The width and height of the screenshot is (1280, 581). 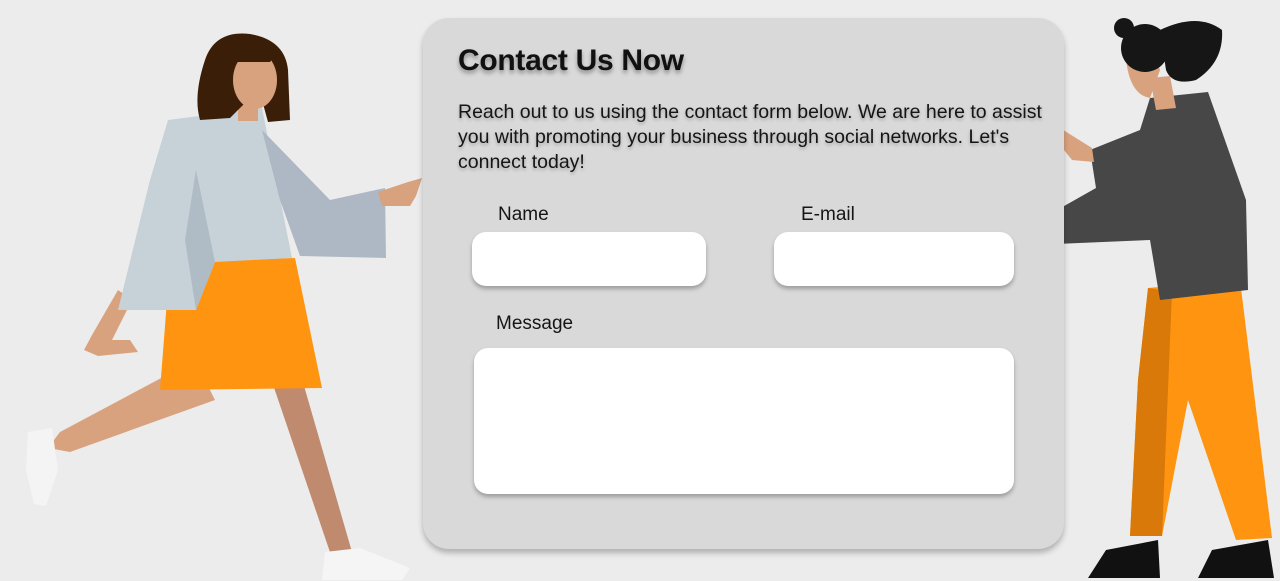 What do you see at coordinates (894, 259) in the screenshot?
I see `email-input` at bounding box center [894, 259].